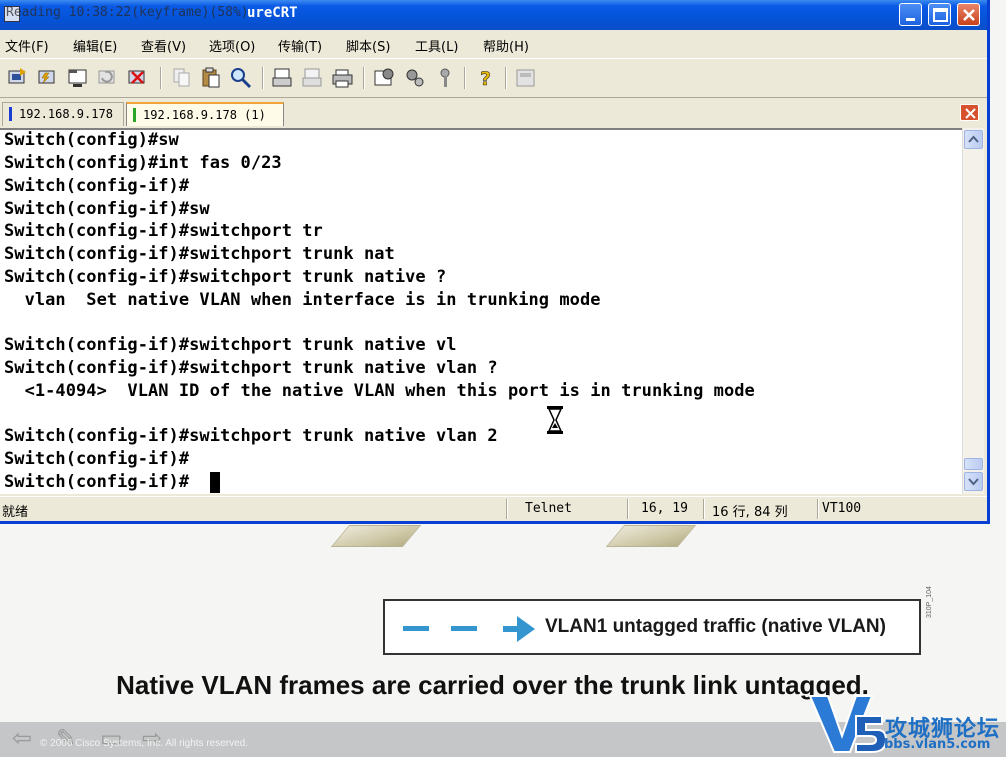  What do you see at coordinates (376, 536) in the screenshot?
I see `switch-graphic-left` at bounding box center [376, 536].